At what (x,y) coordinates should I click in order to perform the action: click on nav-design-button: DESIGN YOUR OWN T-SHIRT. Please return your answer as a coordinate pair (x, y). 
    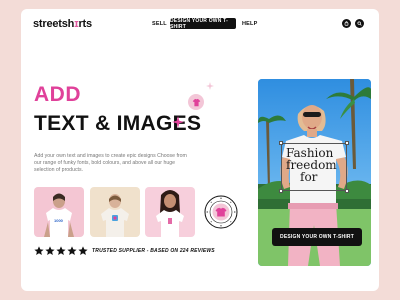
    Looking at the image, I should click on (203, 24).